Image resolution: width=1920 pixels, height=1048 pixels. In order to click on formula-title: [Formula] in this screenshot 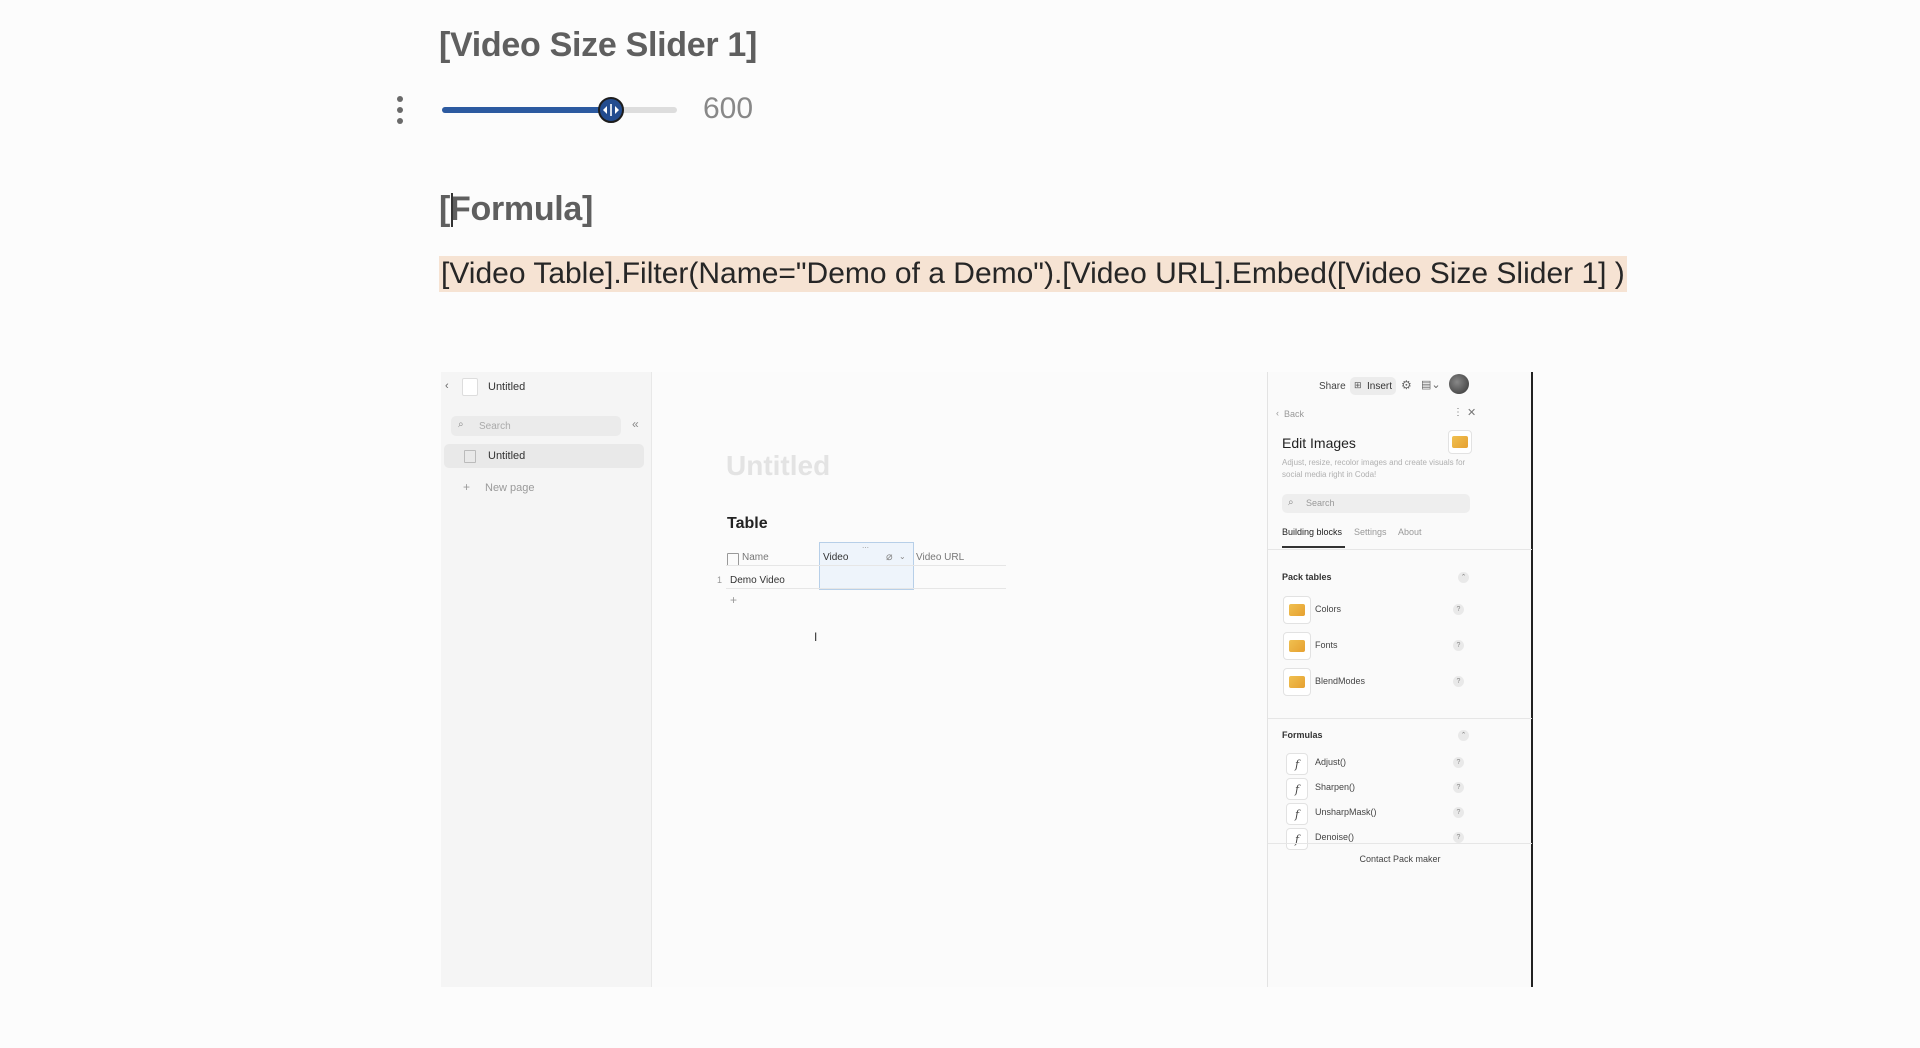, I will do `click(516, 209)`.